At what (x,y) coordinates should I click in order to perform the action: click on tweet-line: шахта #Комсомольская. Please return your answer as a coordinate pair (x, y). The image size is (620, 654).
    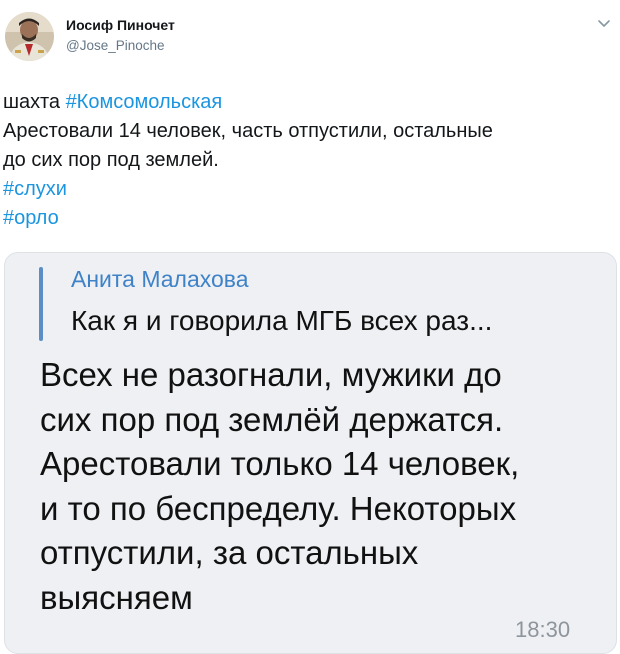
    Looking at the image, I should click on (308, 102).